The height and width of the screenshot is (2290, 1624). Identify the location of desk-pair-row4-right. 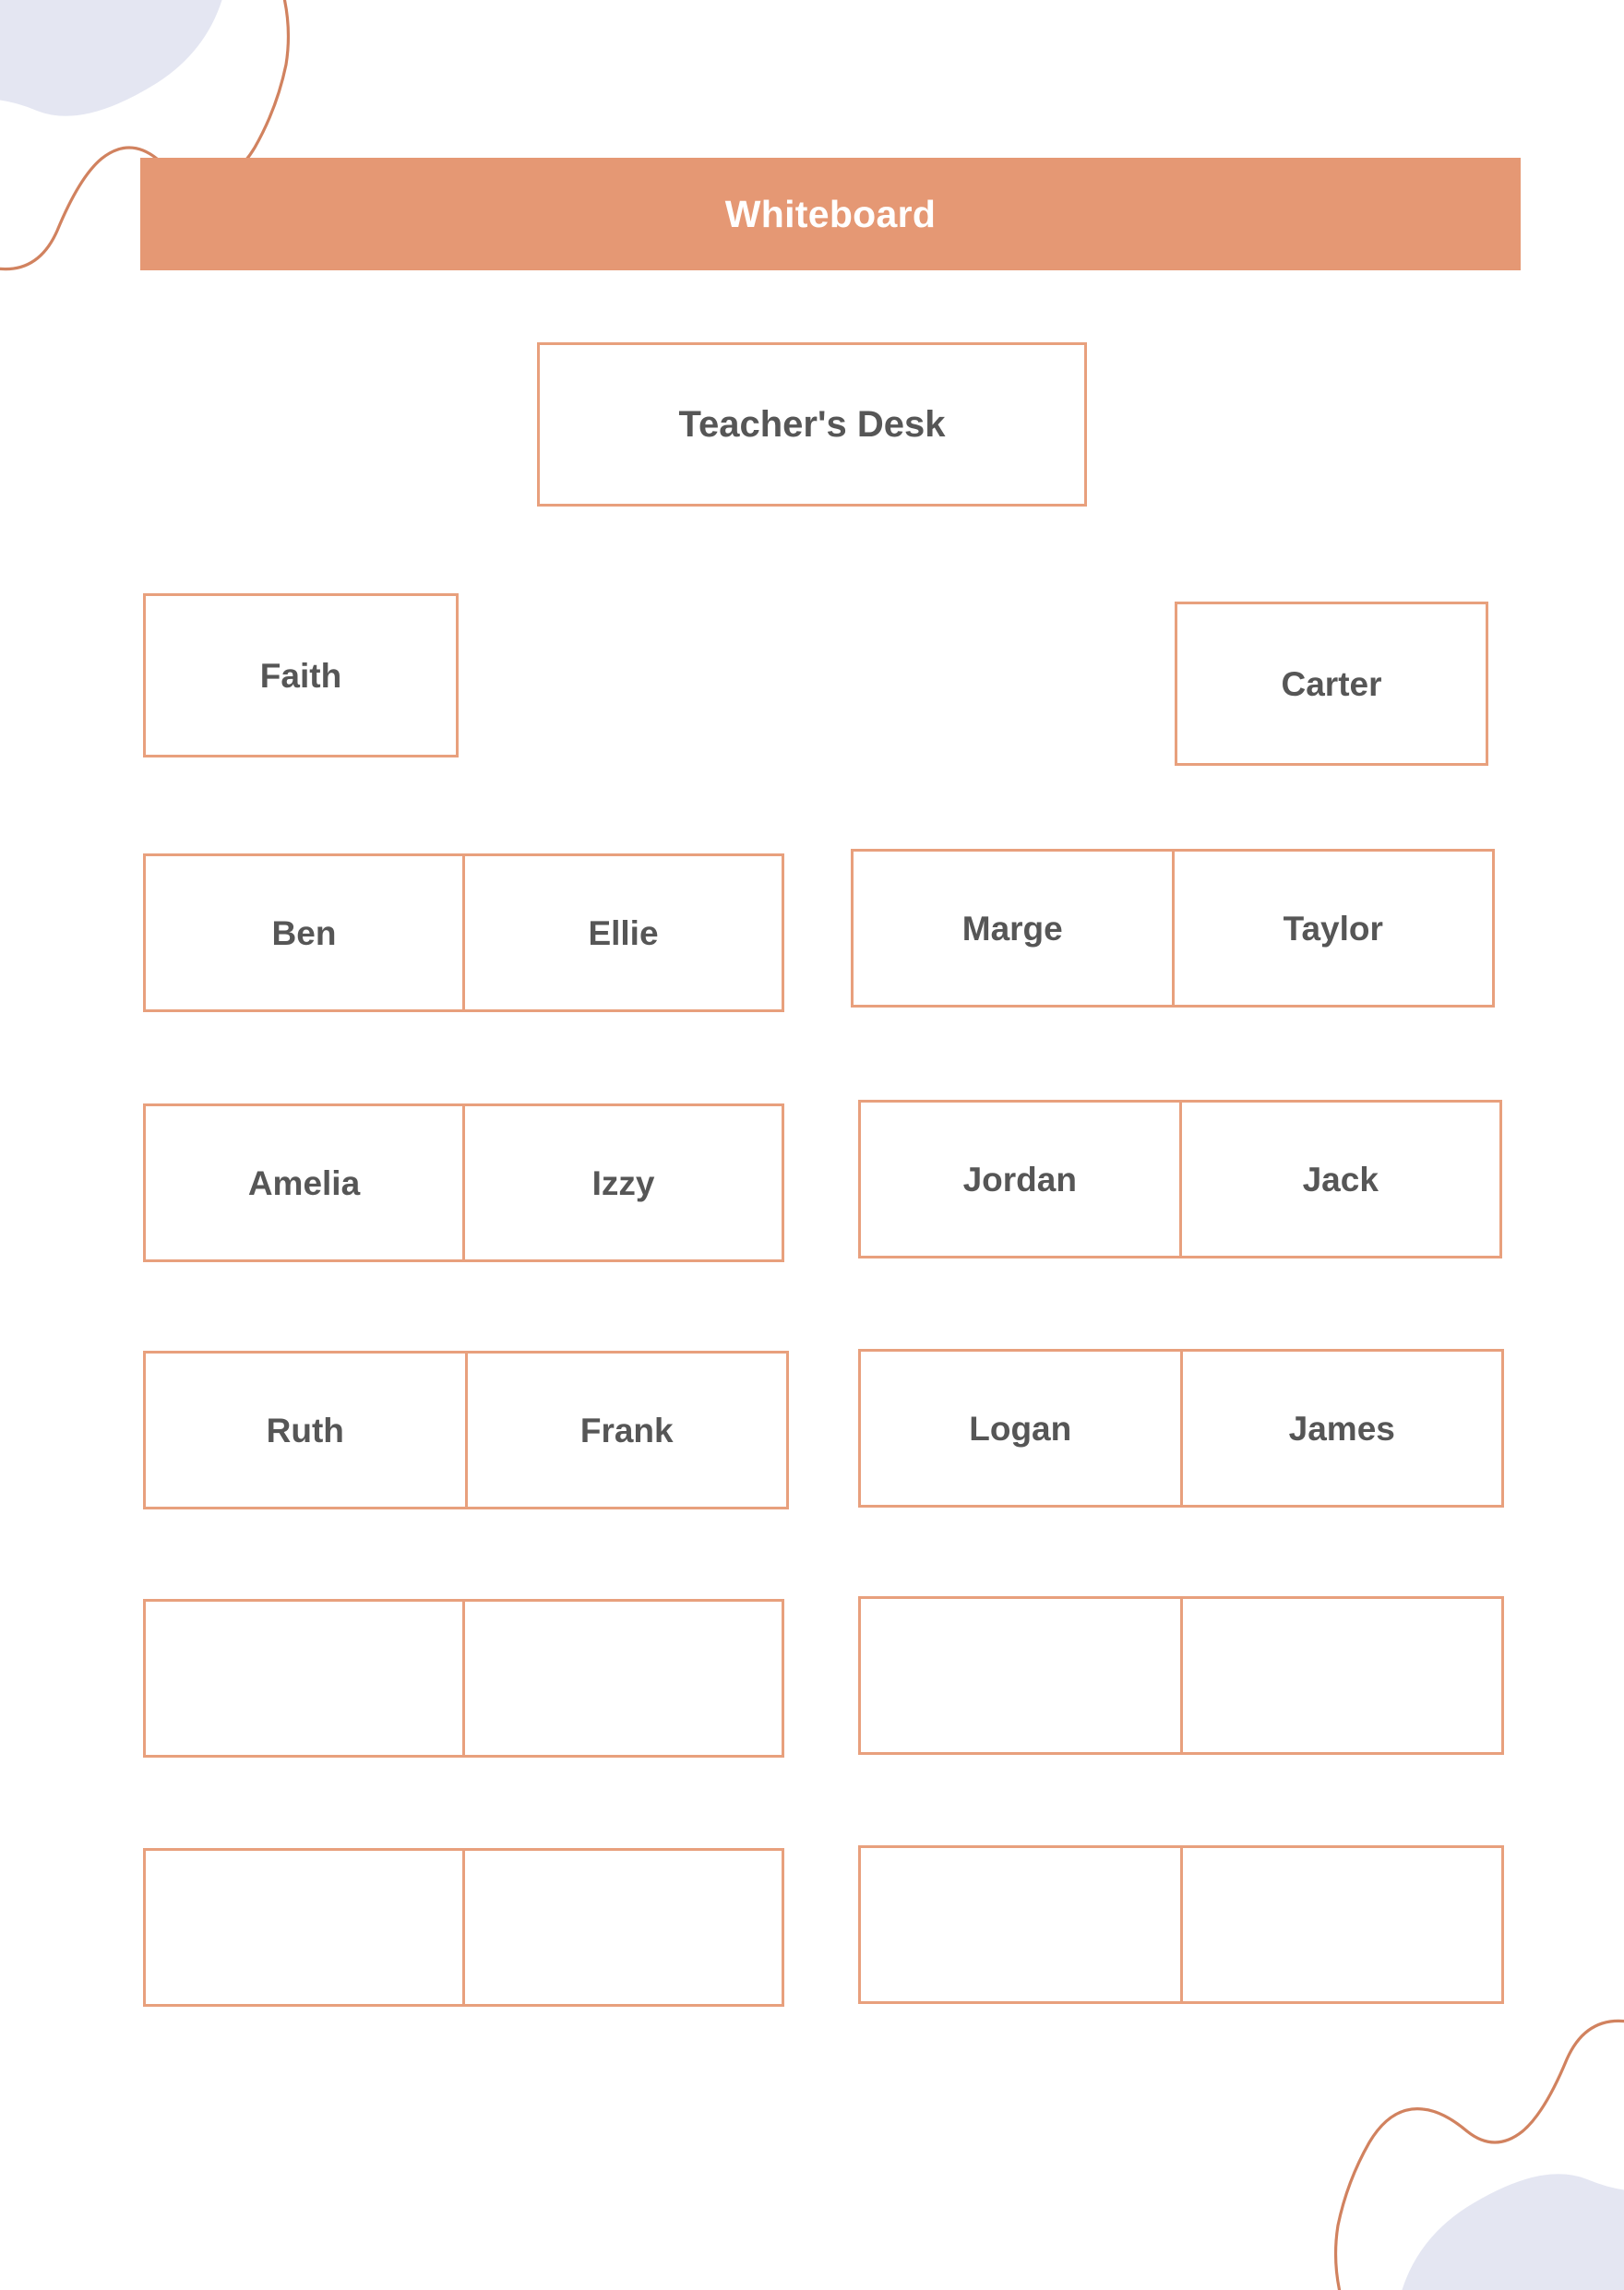
(1181, 1675).